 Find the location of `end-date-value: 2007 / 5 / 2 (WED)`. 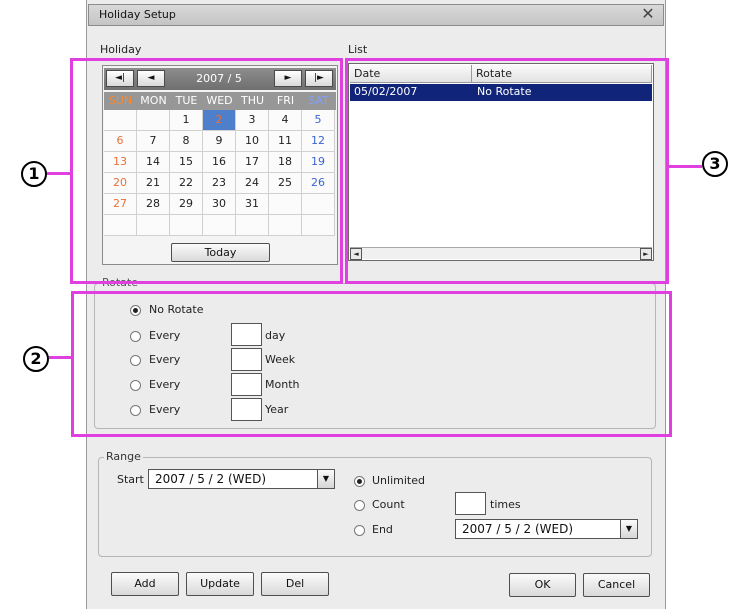

end-date-value: 2007 / 5 / 2 (WED) is located at coordinates (518, 529).